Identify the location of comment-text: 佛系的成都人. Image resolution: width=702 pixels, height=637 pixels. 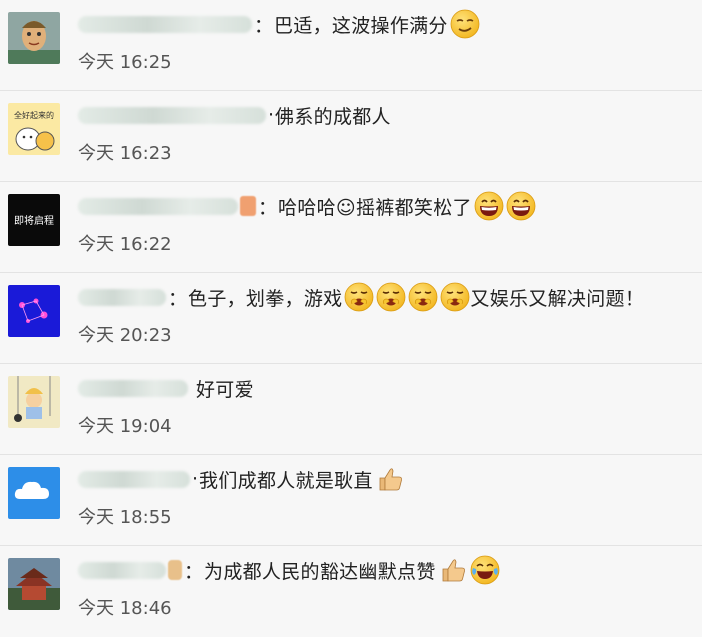
(333, 116).